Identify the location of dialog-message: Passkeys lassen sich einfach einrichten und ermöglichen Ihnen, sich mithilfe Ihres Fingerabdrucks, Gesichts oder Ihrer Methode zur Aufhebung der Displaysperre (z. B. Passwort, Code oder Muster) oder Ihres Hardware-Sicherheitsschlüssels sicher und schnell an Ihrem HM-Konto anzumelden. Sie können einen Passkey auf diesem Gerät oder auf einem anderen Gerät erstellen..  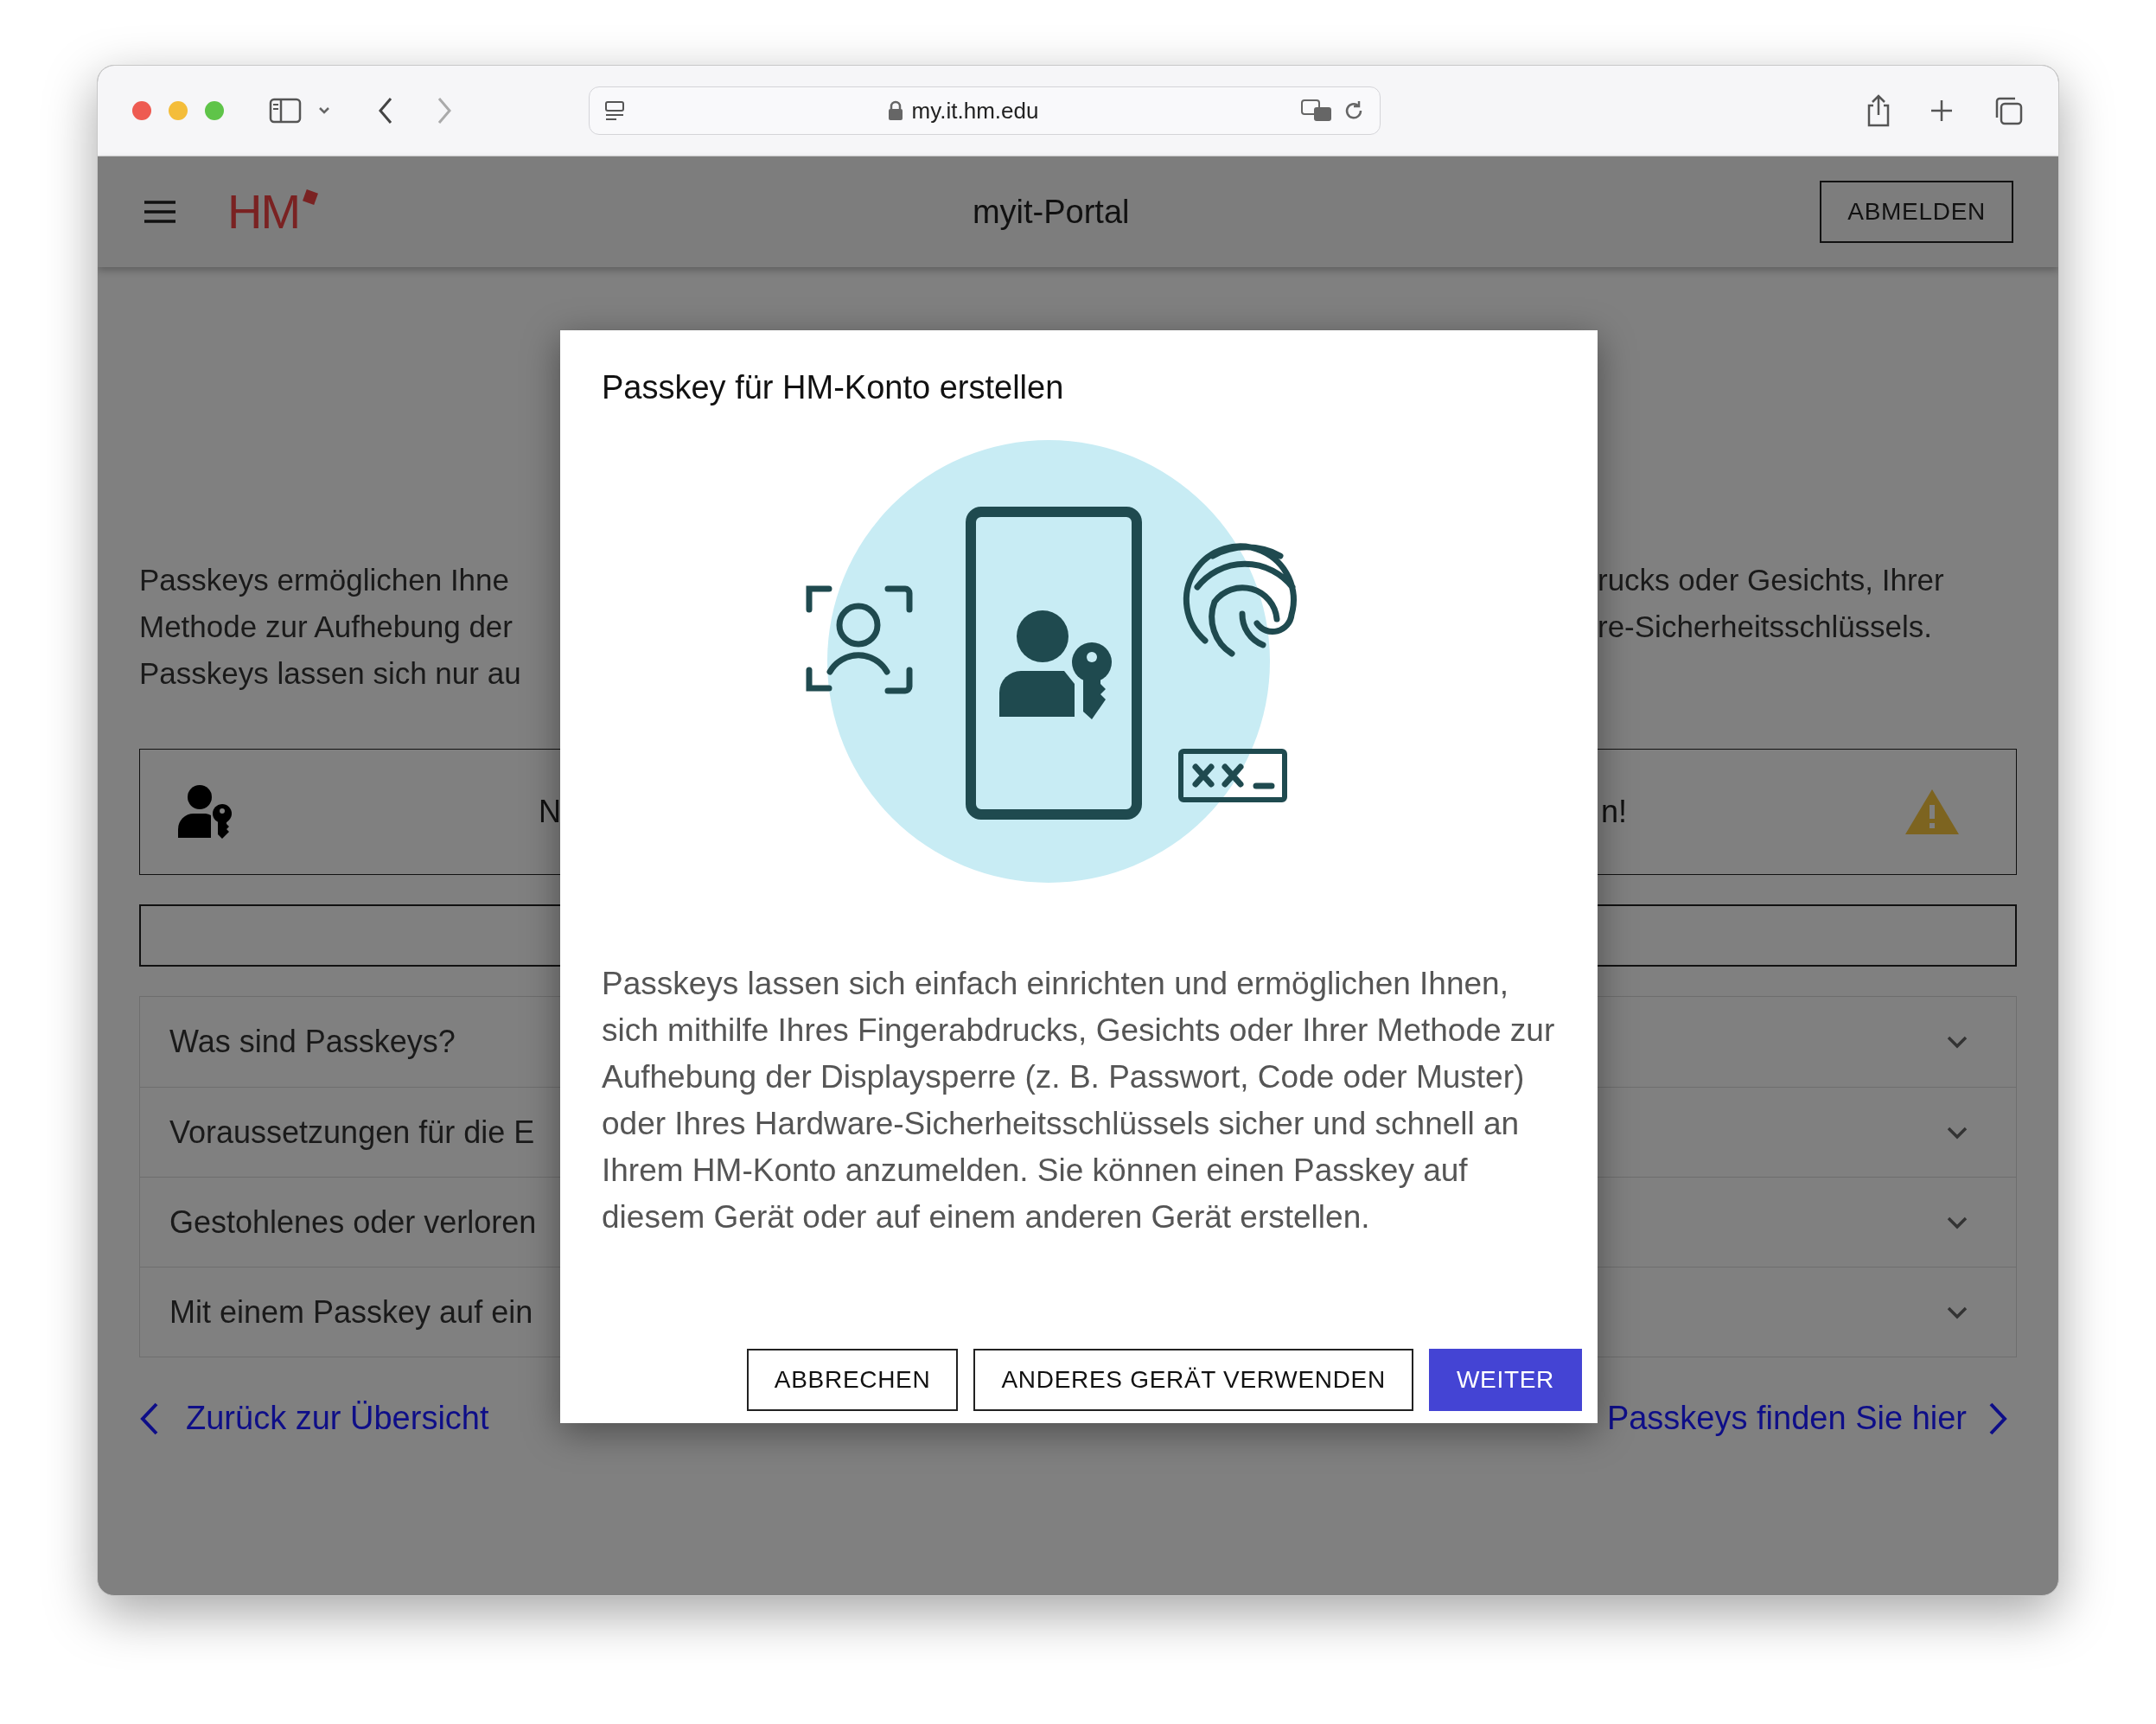
(1079, 1100).